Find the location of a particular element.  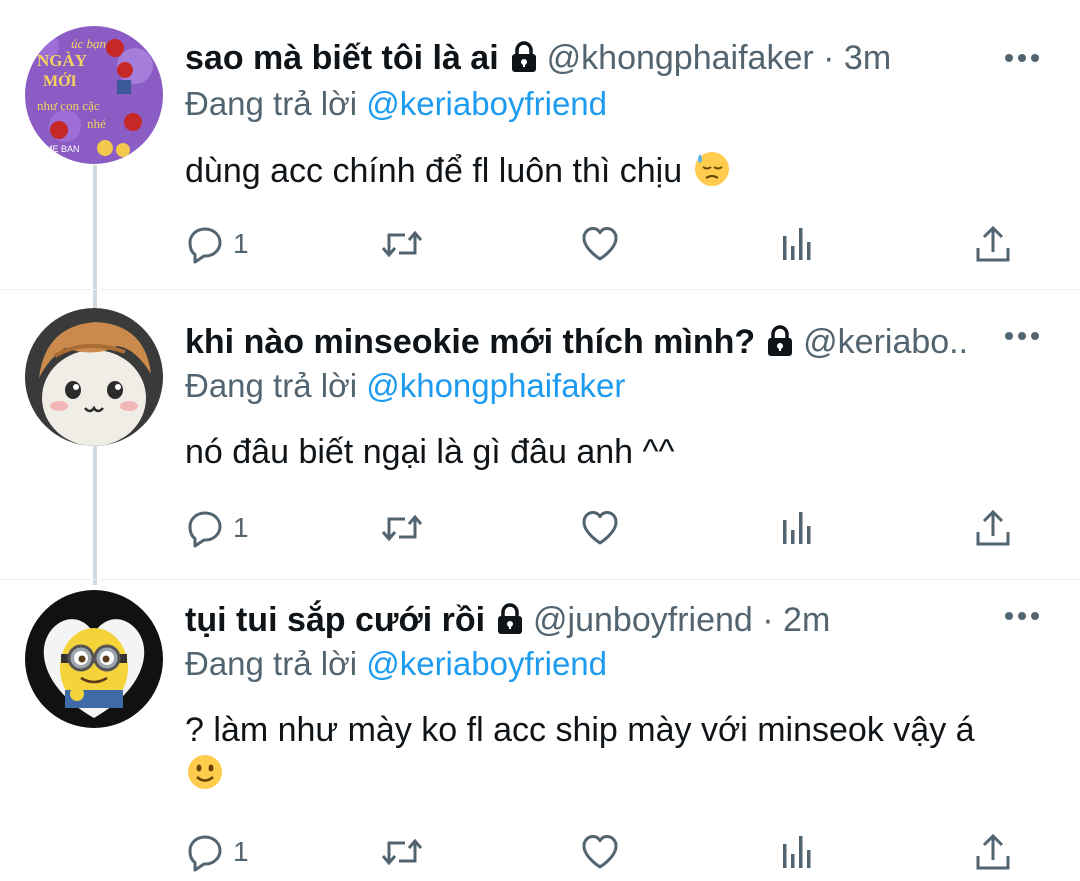

replying-to-mention: @khongphaifaker is located at coordinates (495, 385).